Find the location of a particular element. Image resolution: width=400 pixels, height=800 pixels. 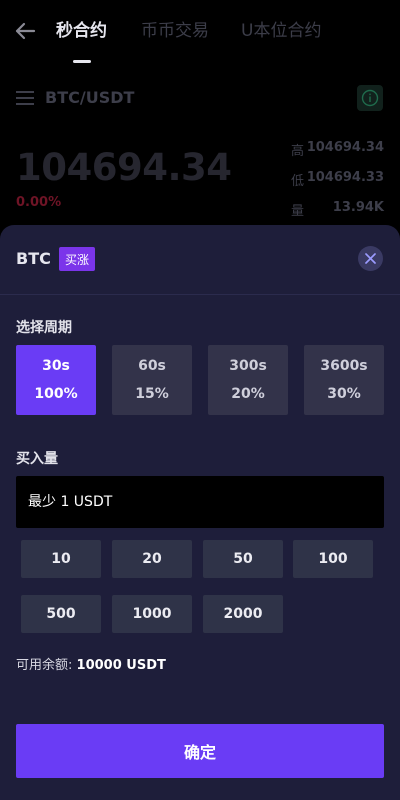

period-duration: 30s is located at coordinates (56, 366).